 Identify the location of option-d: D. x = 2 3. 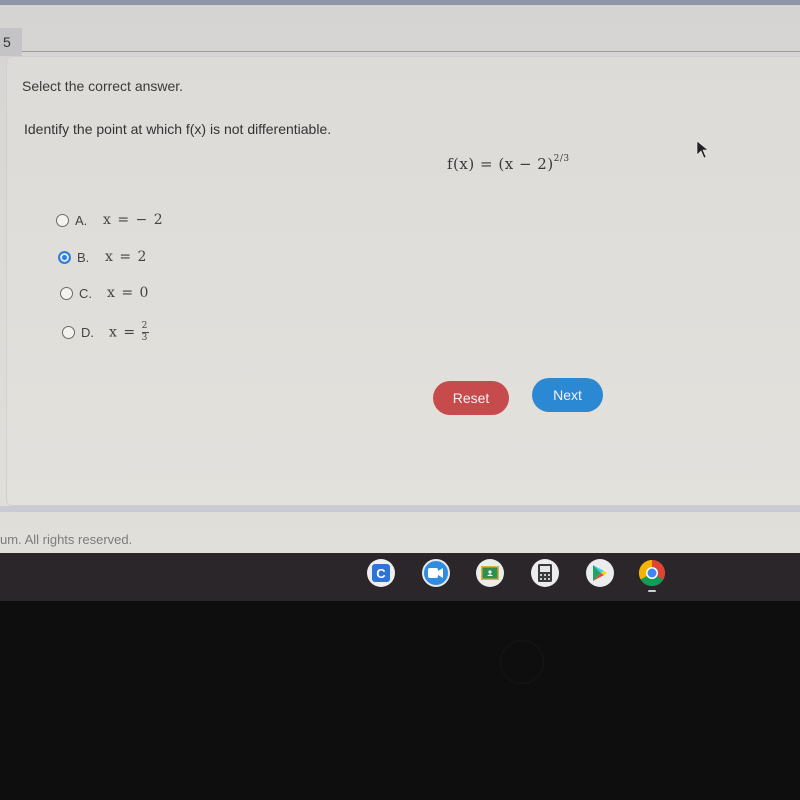
(105, 332).